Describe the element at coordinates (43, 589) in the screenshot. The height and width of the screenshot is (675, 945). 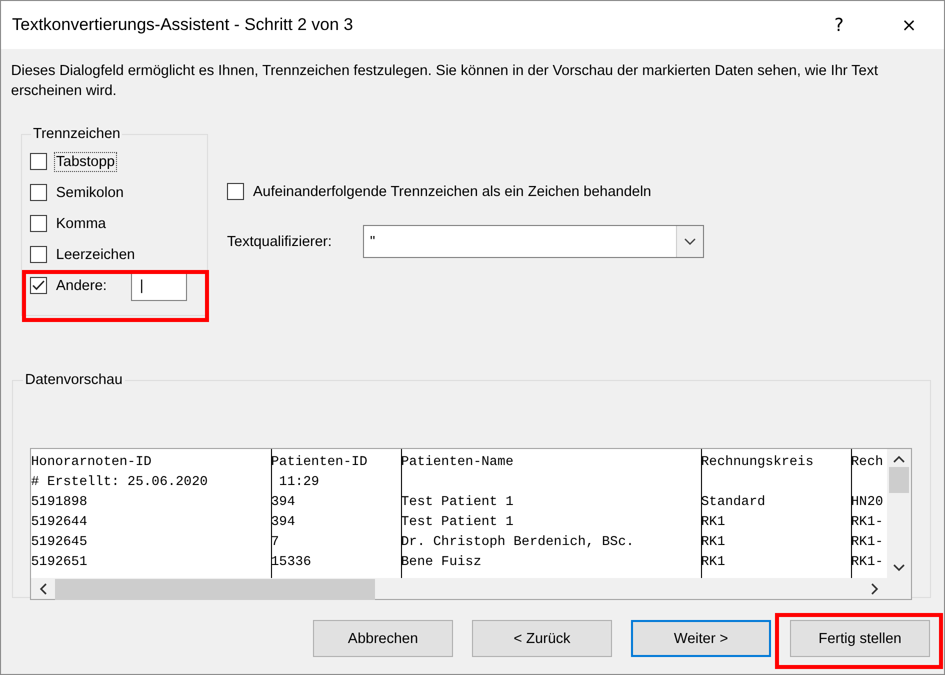
I see `scroll-left-icon` at that location.